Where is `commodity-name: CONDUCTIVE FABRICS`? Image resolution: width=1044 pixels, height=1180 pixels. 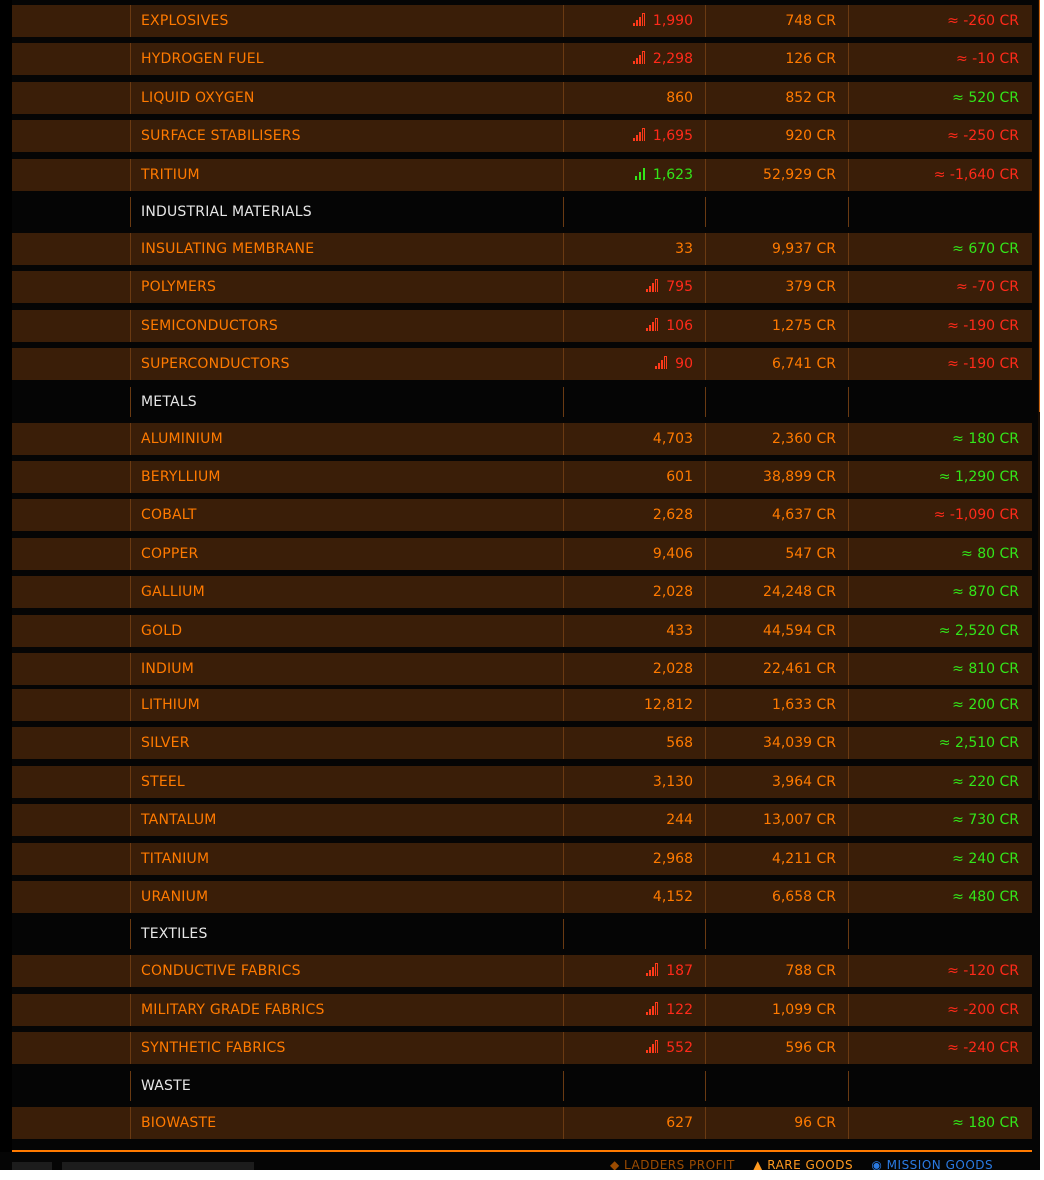
commodity-name: CONDUCTIVE FABRICS is located at coordinates (221, 971).